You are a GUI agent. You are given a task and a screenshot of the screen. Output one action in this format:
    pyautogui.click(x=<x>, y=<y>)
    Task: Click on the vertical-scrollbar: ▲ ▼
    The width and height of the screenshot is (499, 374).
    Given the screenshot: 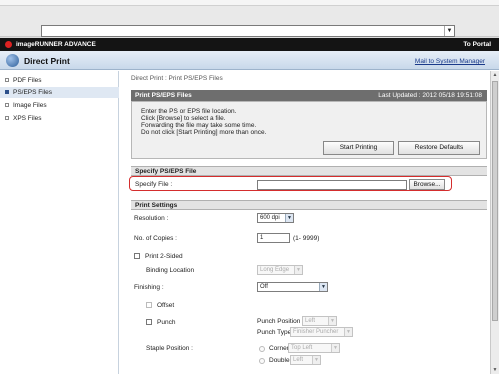 What is the action you would take?
    pyautogui.click(x=494, y=222)
    